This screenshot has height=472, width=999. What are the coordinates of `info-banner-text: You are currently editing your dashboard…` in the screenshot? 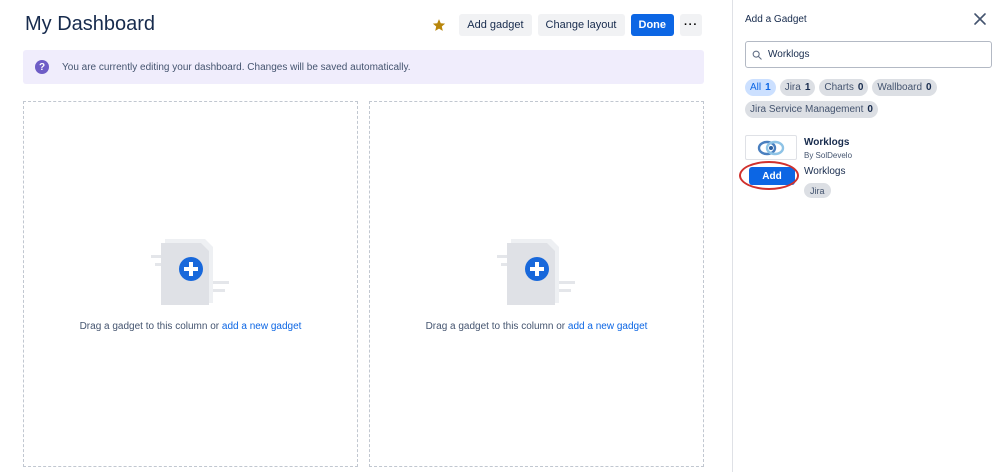 It's located at (236, 67).